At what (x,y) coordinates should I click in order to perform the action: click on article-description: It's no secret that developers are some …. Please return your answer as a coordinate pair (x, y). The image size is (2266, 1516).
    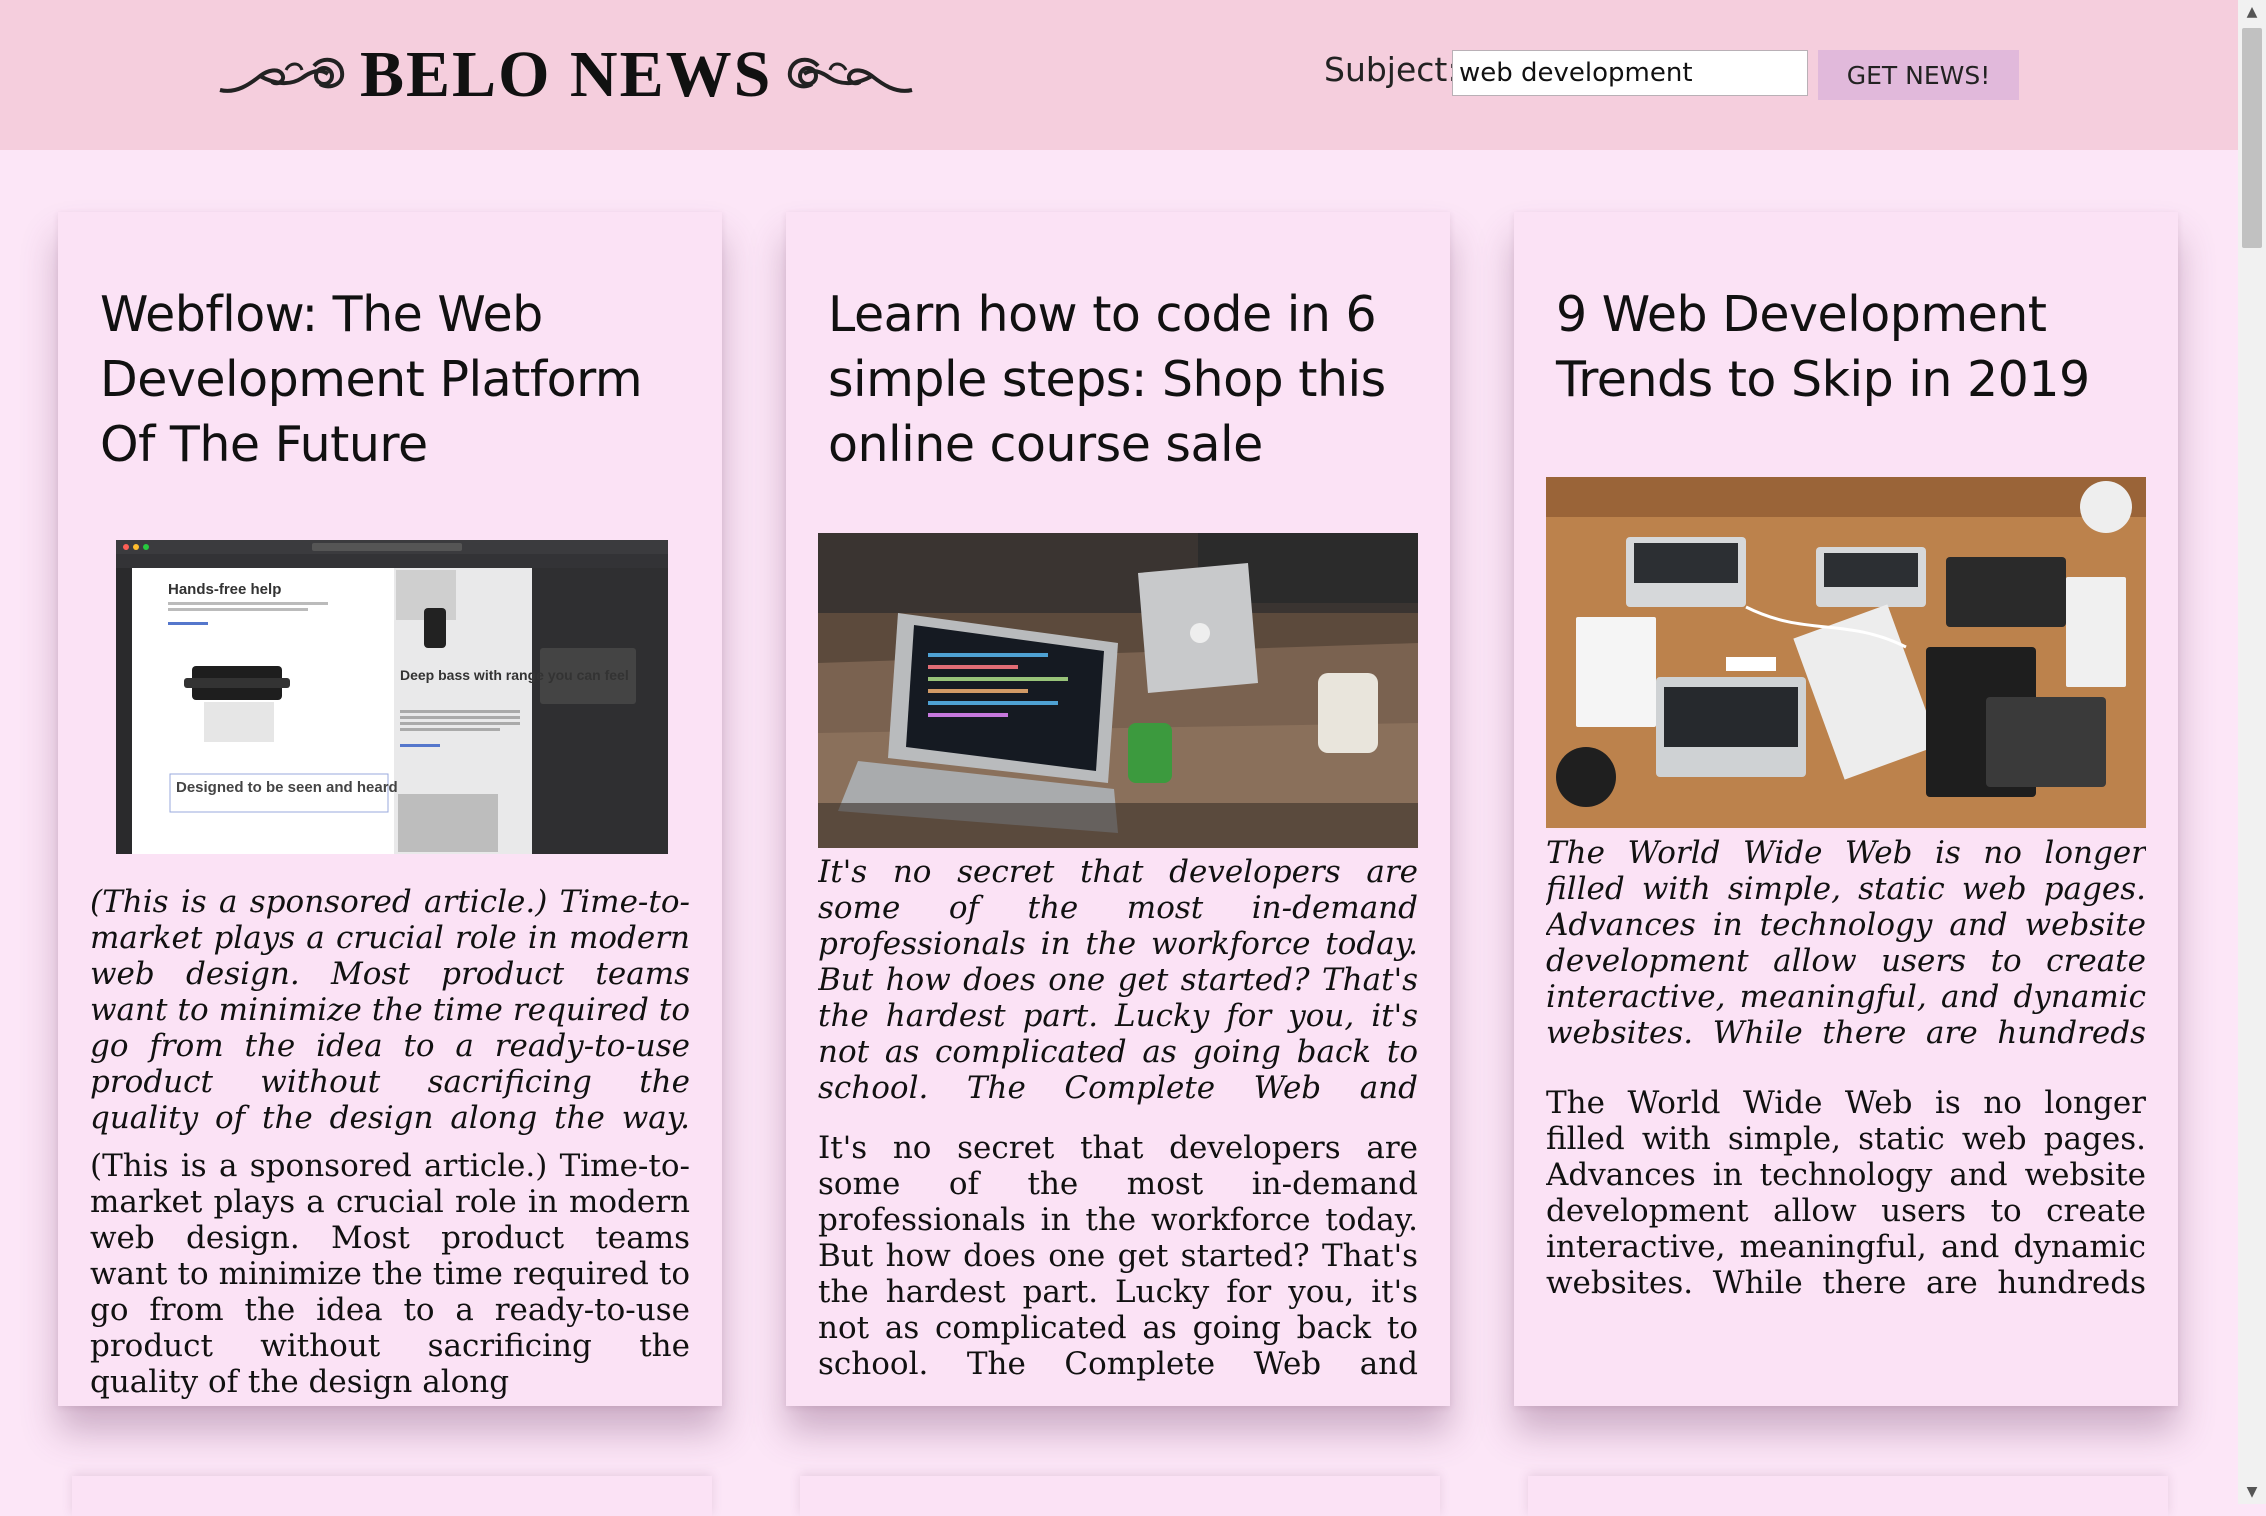
    Looking at the image, I should click on (1118, 980).